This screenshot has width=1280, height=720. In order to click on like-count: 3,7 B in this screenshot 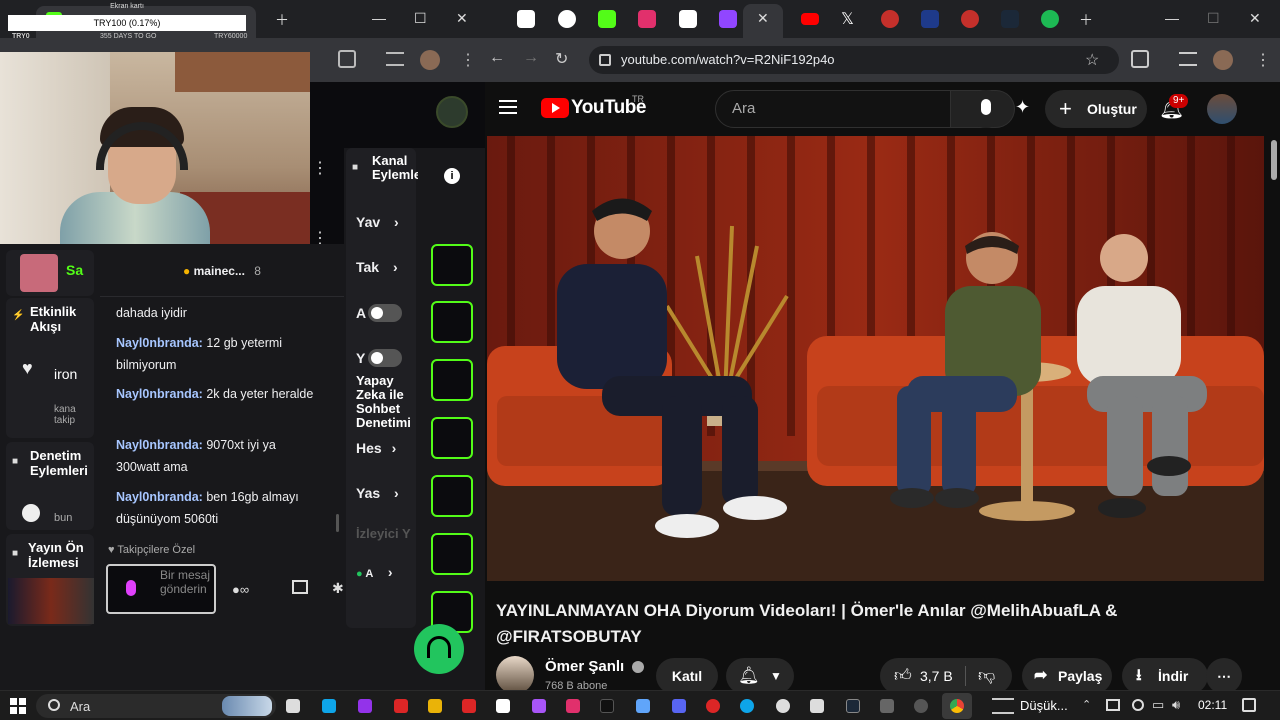, I will do `click(936, 676)`.